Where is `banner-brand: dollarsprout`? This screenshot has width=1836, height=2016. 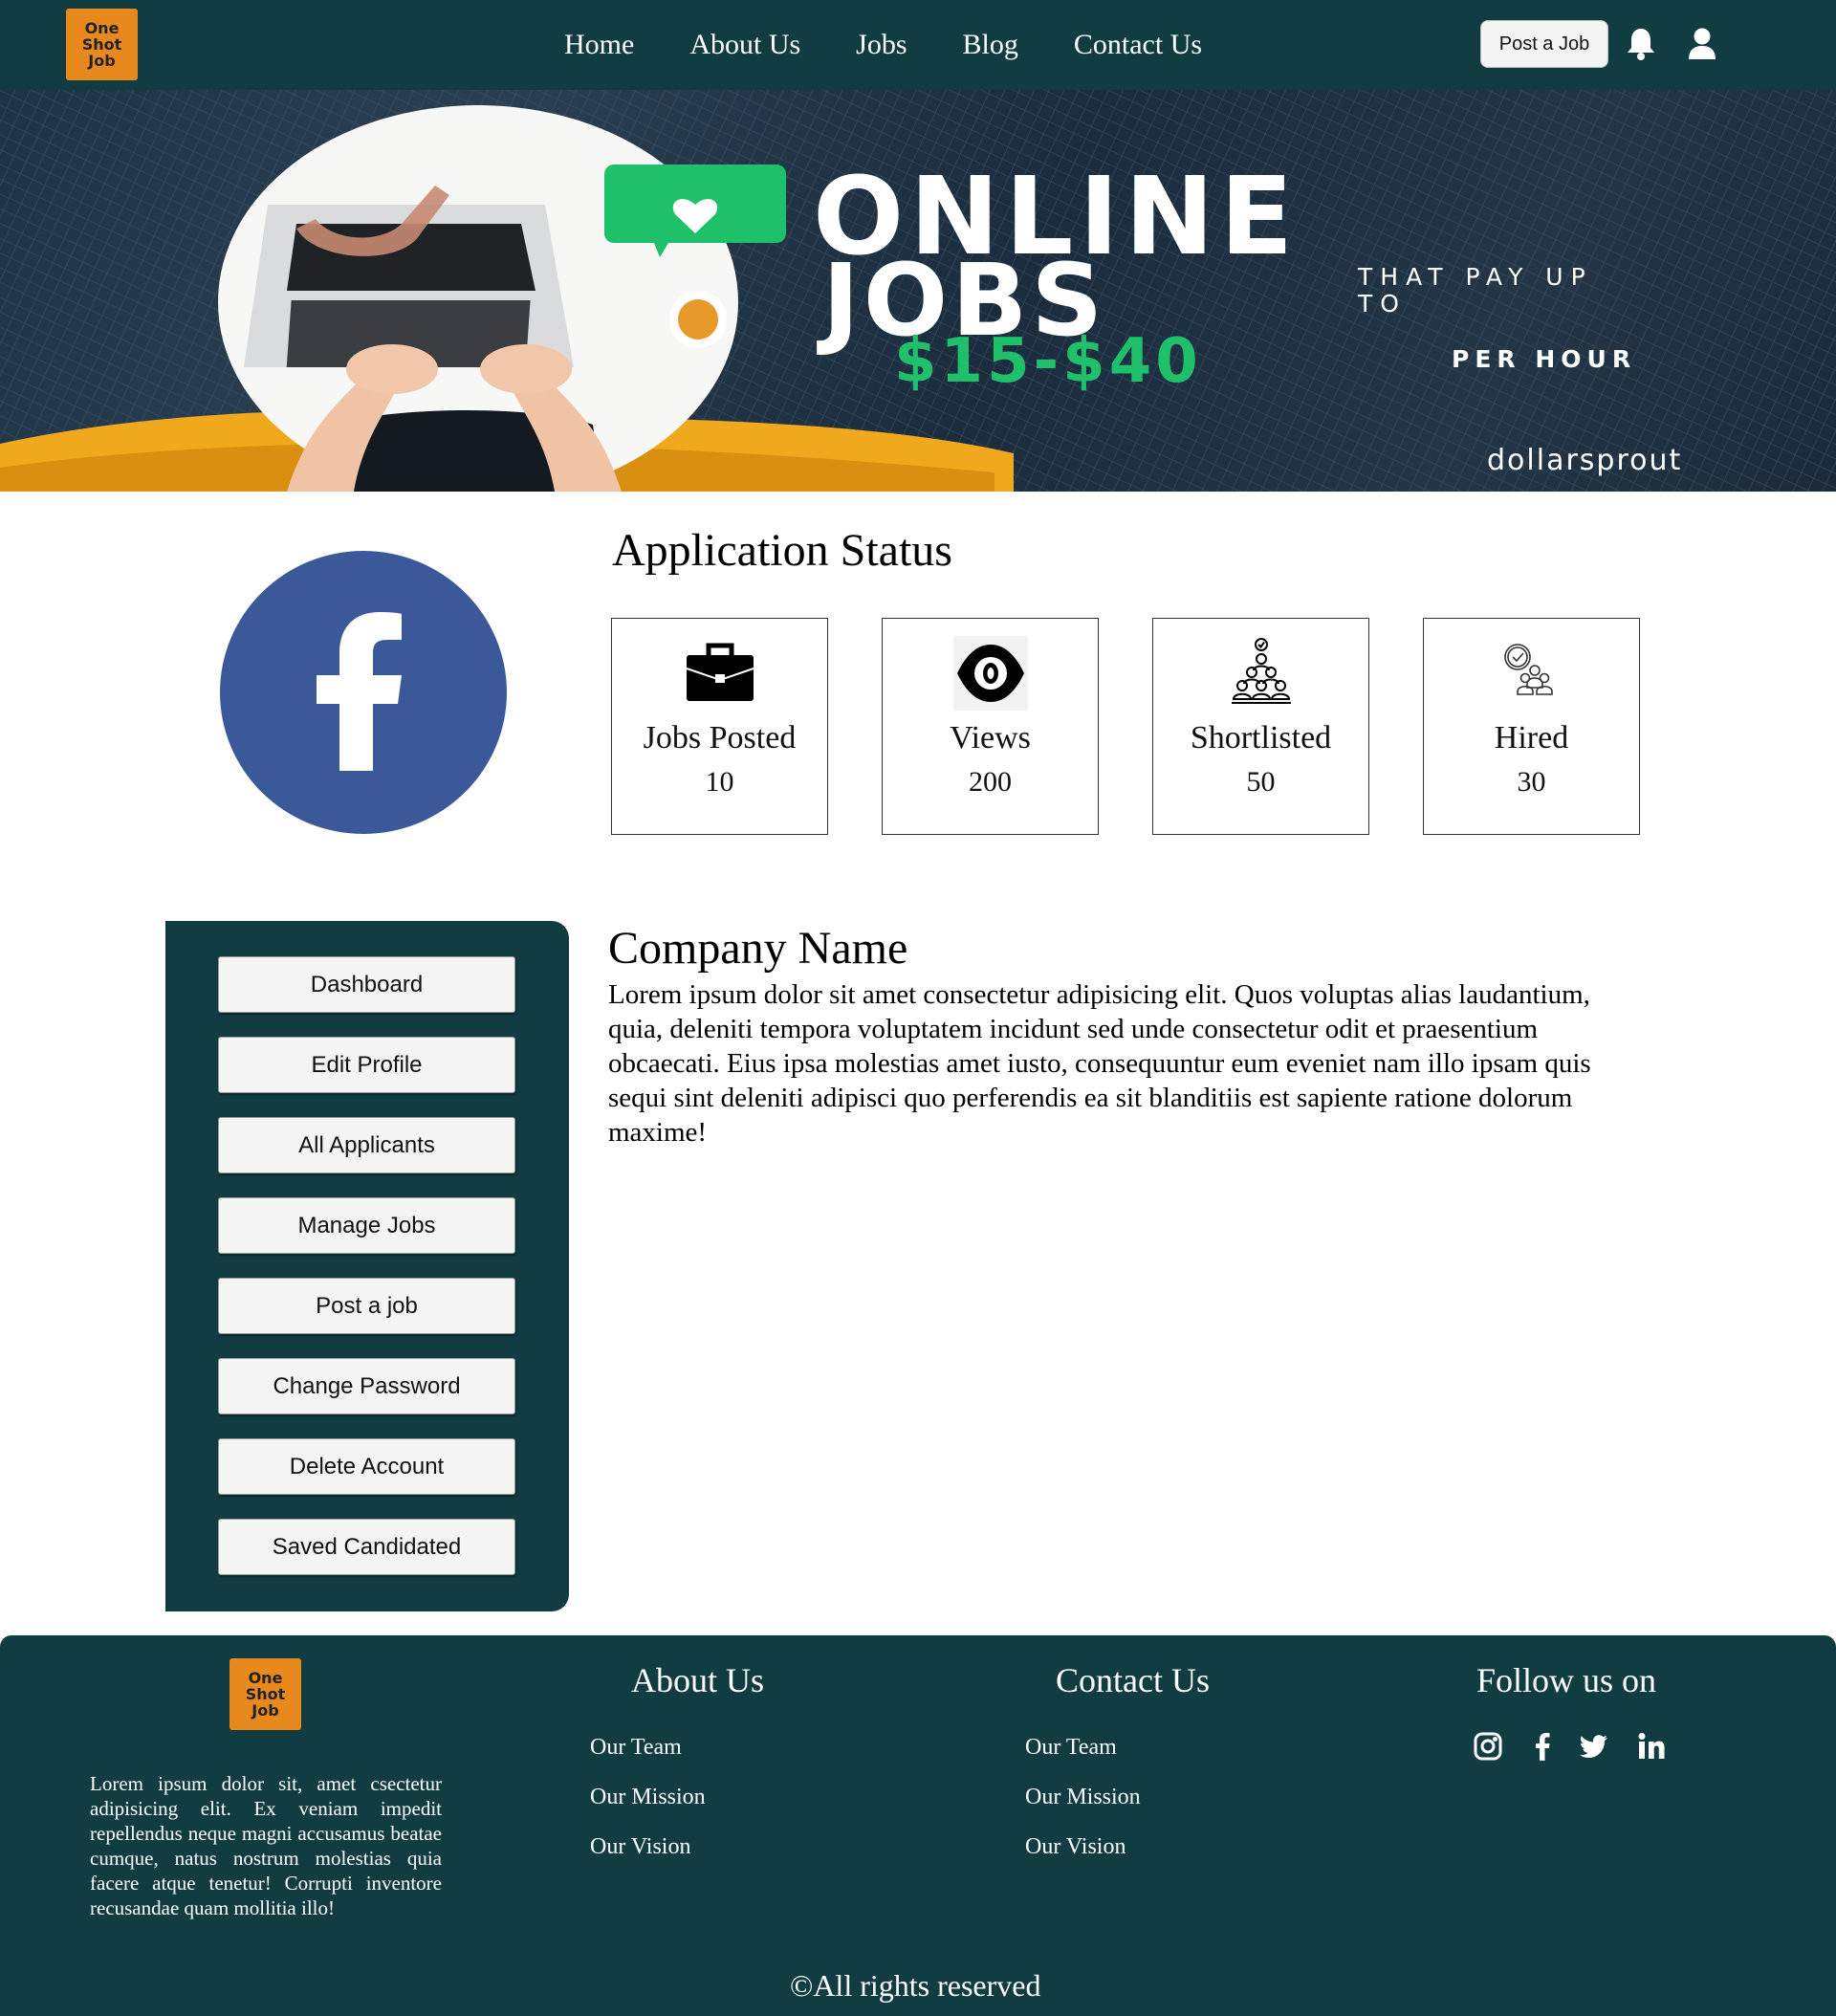
banner-brand: dollarsprout is located at coordinates (1585, 460).